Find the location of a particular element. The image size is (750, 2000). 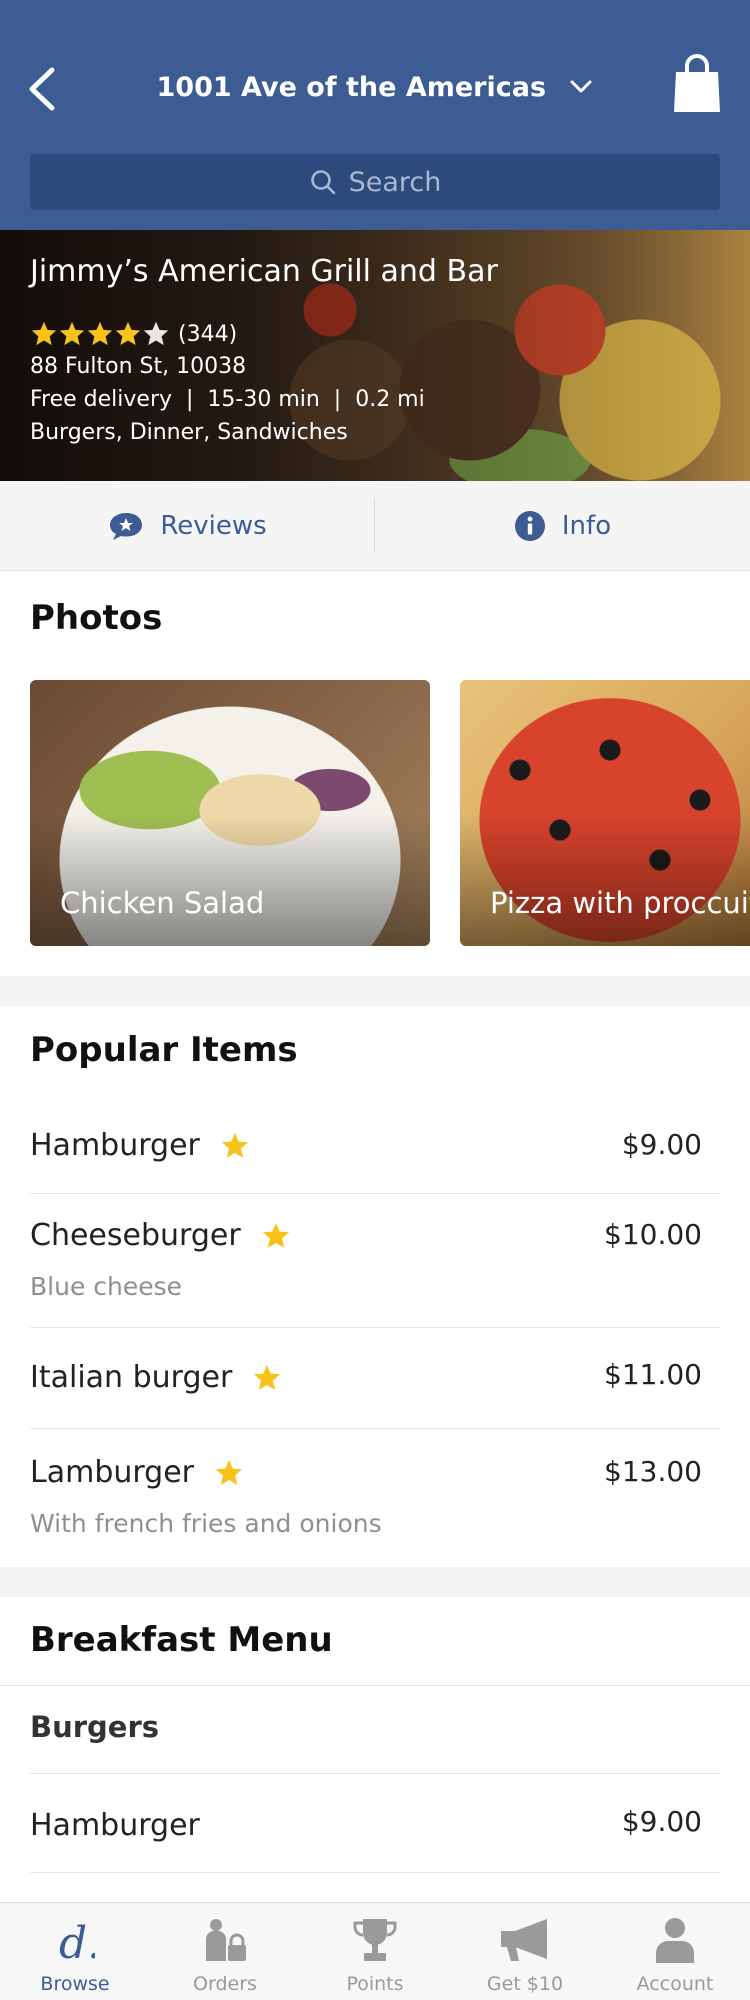

item-price: $13.00 is located at coordinates (653, 1471).